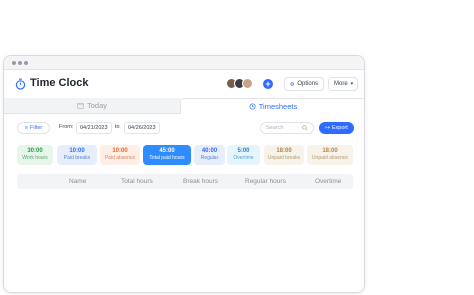 This screenshot has height=295, width=474. What do you see at coordinates (120, 158) in the screenshot?
I see `stat-label: Paid absence` at bounding box center [120, 158].